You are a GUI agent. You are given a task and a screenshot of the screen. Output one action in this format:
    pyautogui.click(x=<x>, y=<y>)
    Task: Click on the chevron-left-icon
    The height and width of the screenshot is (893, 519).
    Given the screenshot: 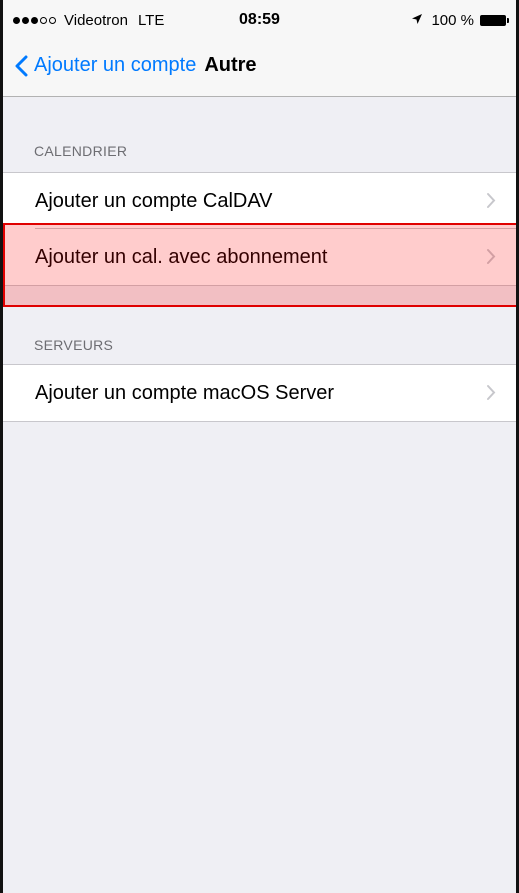 What is the action you would take?
    pyautogui.click(x=21, y=65)
    